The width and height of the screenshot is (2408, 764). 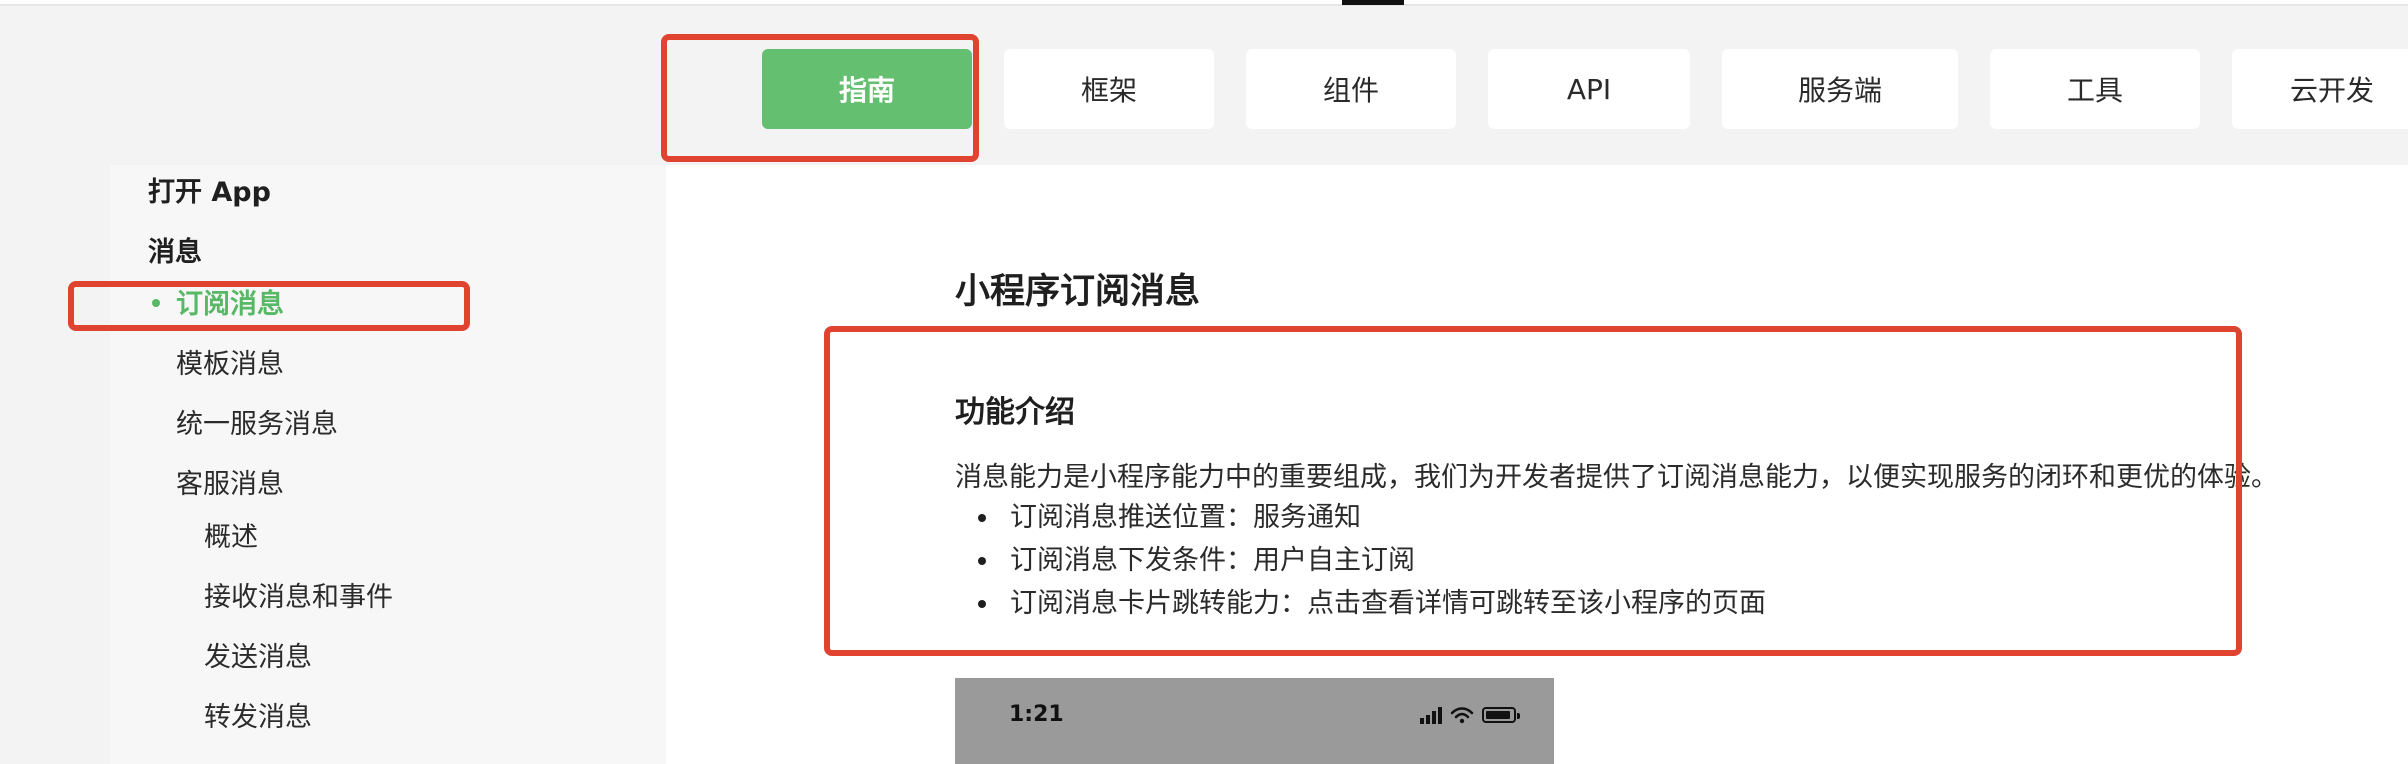 I want to click on active-bullet-icon, so click(x=156, y=302).